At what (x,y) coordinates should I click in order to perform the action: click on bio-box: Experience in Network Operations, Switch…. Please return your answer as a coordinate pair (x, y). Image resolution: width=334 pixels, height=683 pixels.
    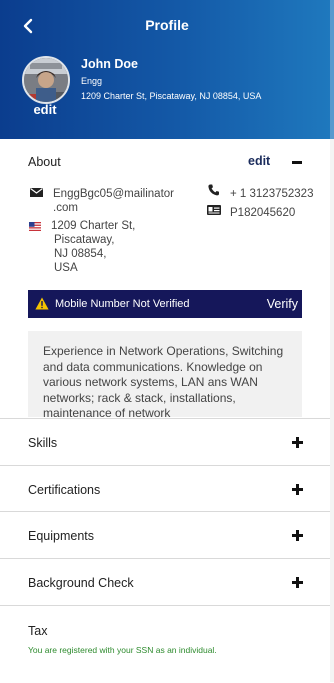
    Looking at the image, I should click on (165, 374).